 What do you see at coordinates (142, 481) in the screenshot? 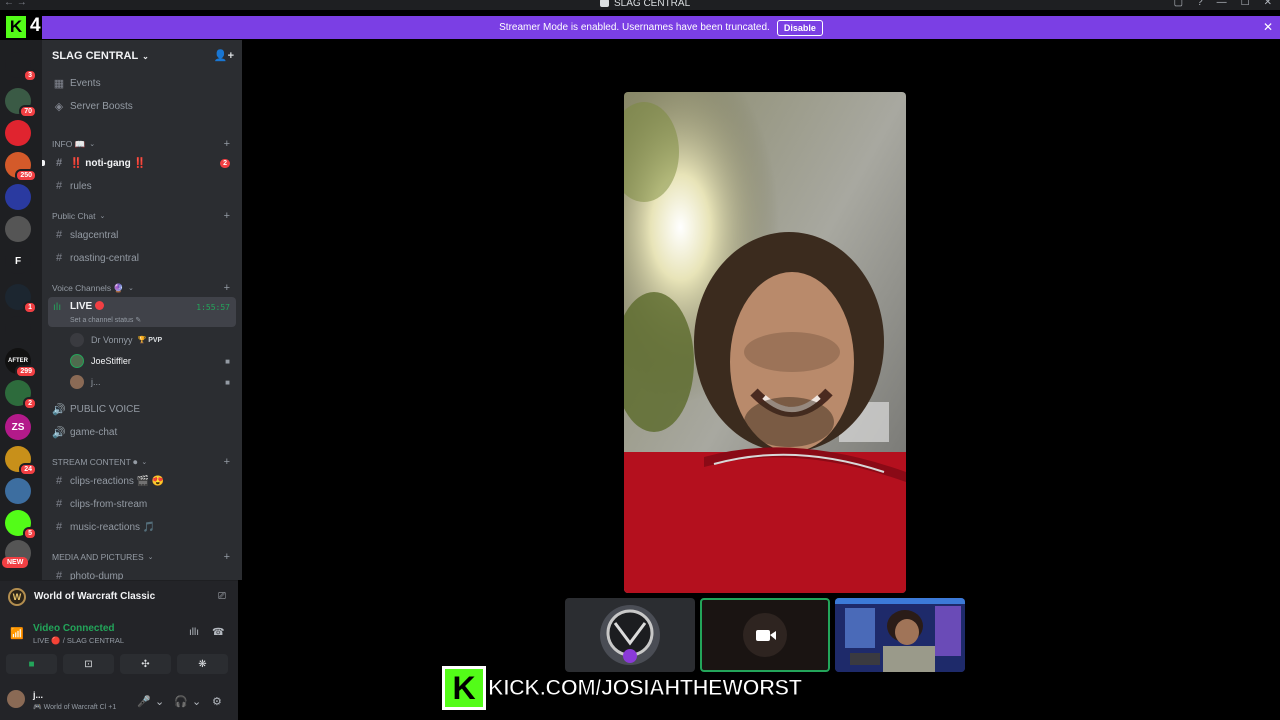
I see `channel-clips-reactions: # clips-reactions 🎬 😍` at bounding box center [142, 481].